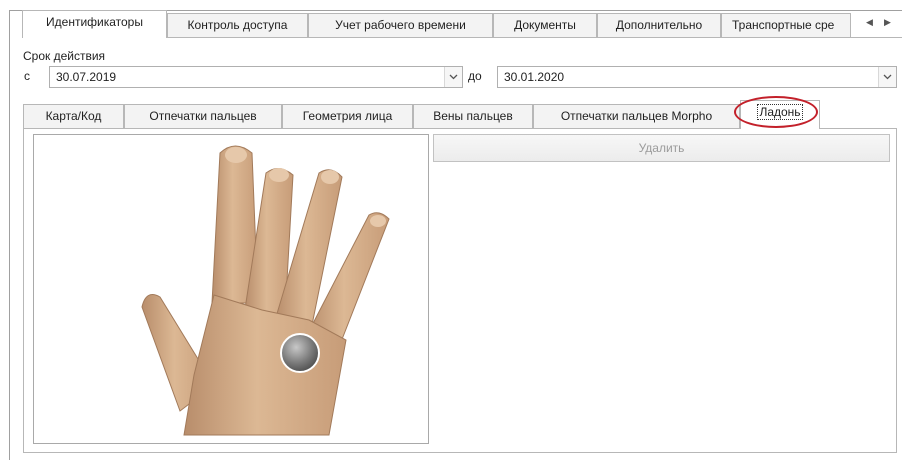 This screenshot has height=466, width=902. I want to click on date-to-value: 30.01.2020, so click(534, 77).